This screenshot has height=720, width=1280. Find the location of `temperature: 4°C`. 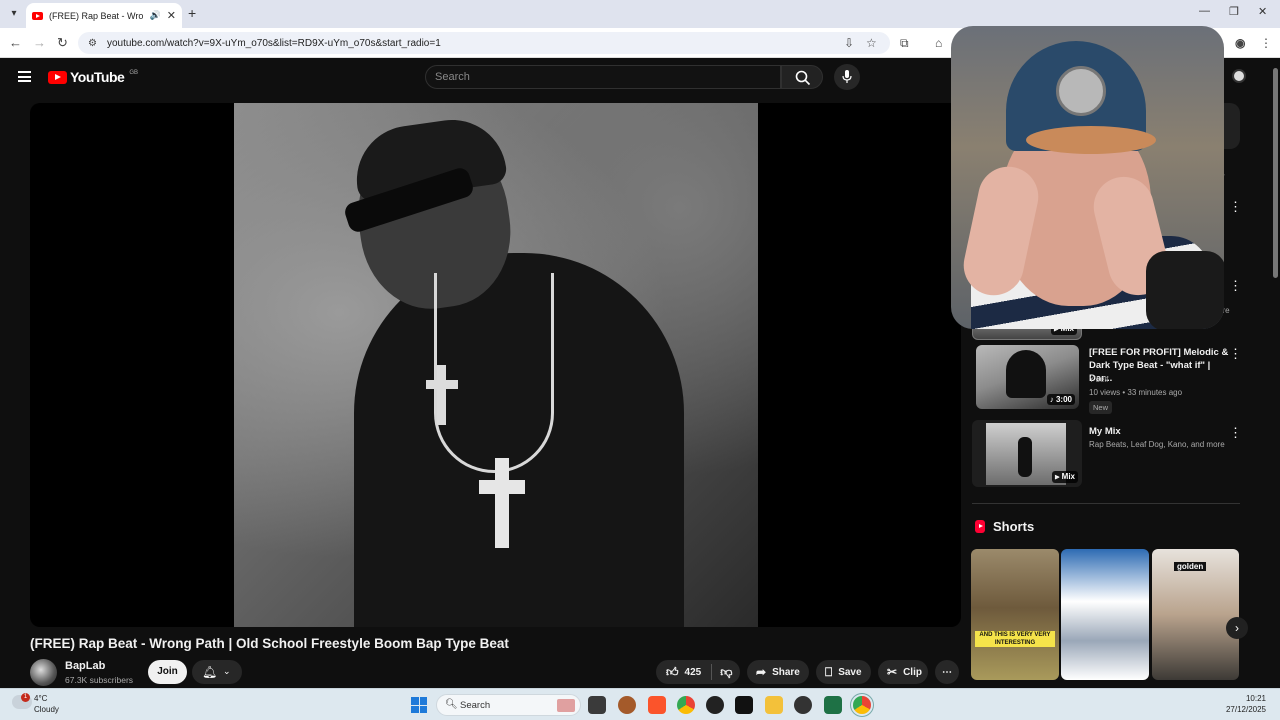

temperature: 4°C is located at coordinates (40, 698).